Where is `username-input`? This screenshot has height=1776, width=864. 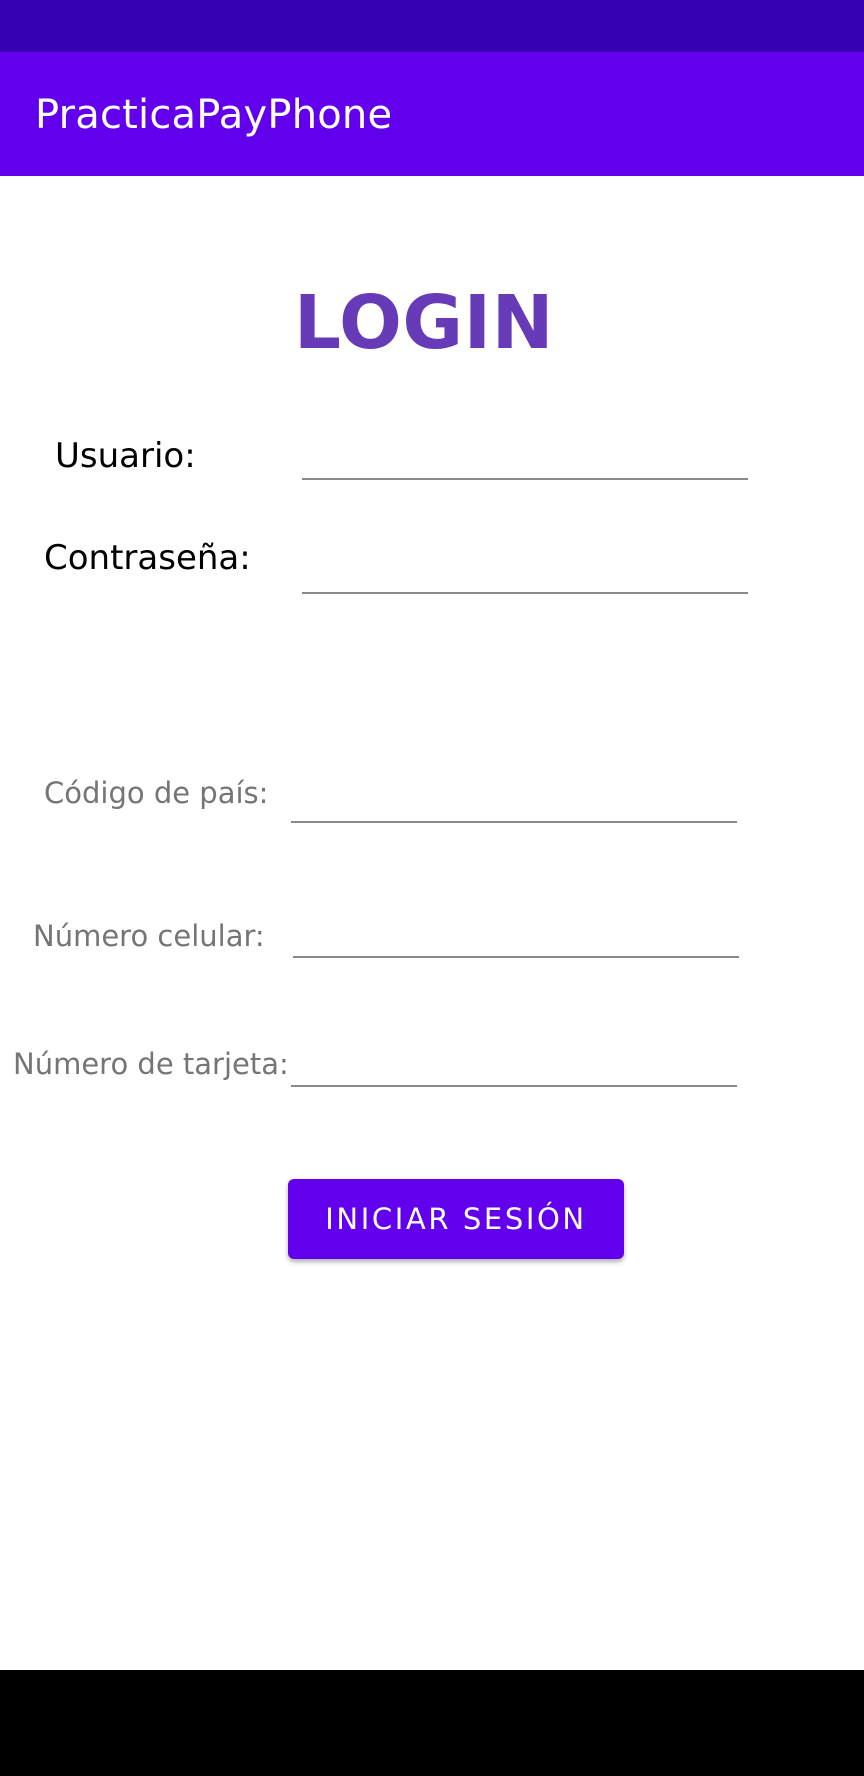 username-input is located at coordinates (525, 451).